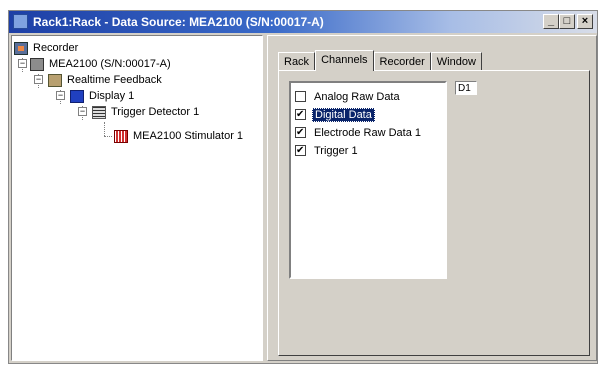 The height and width of the screenshot is (367, 605). I want to click on channel-checkbox-trigger, so click(300, 150).